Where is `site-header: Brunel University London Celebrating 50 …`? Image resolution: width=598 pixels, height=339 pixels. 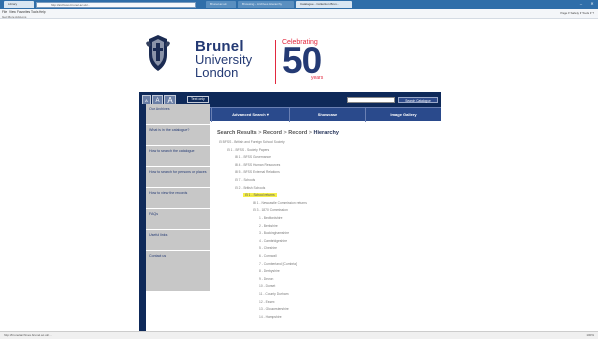 site-header: Brunel University London Celebrating 50 … is located at coordinates (290, 55).